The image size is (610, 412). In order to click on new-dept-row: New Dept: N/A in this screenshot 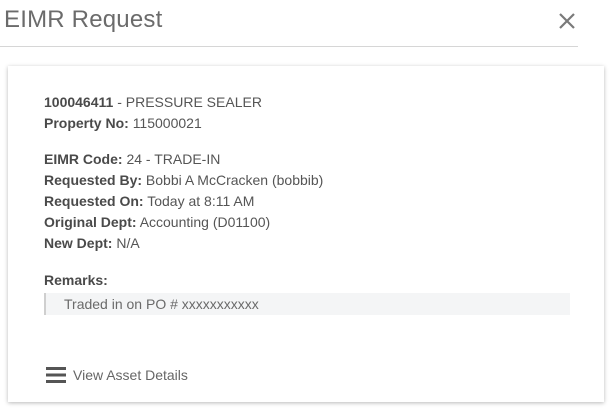, I will do `click(307, 243)`.